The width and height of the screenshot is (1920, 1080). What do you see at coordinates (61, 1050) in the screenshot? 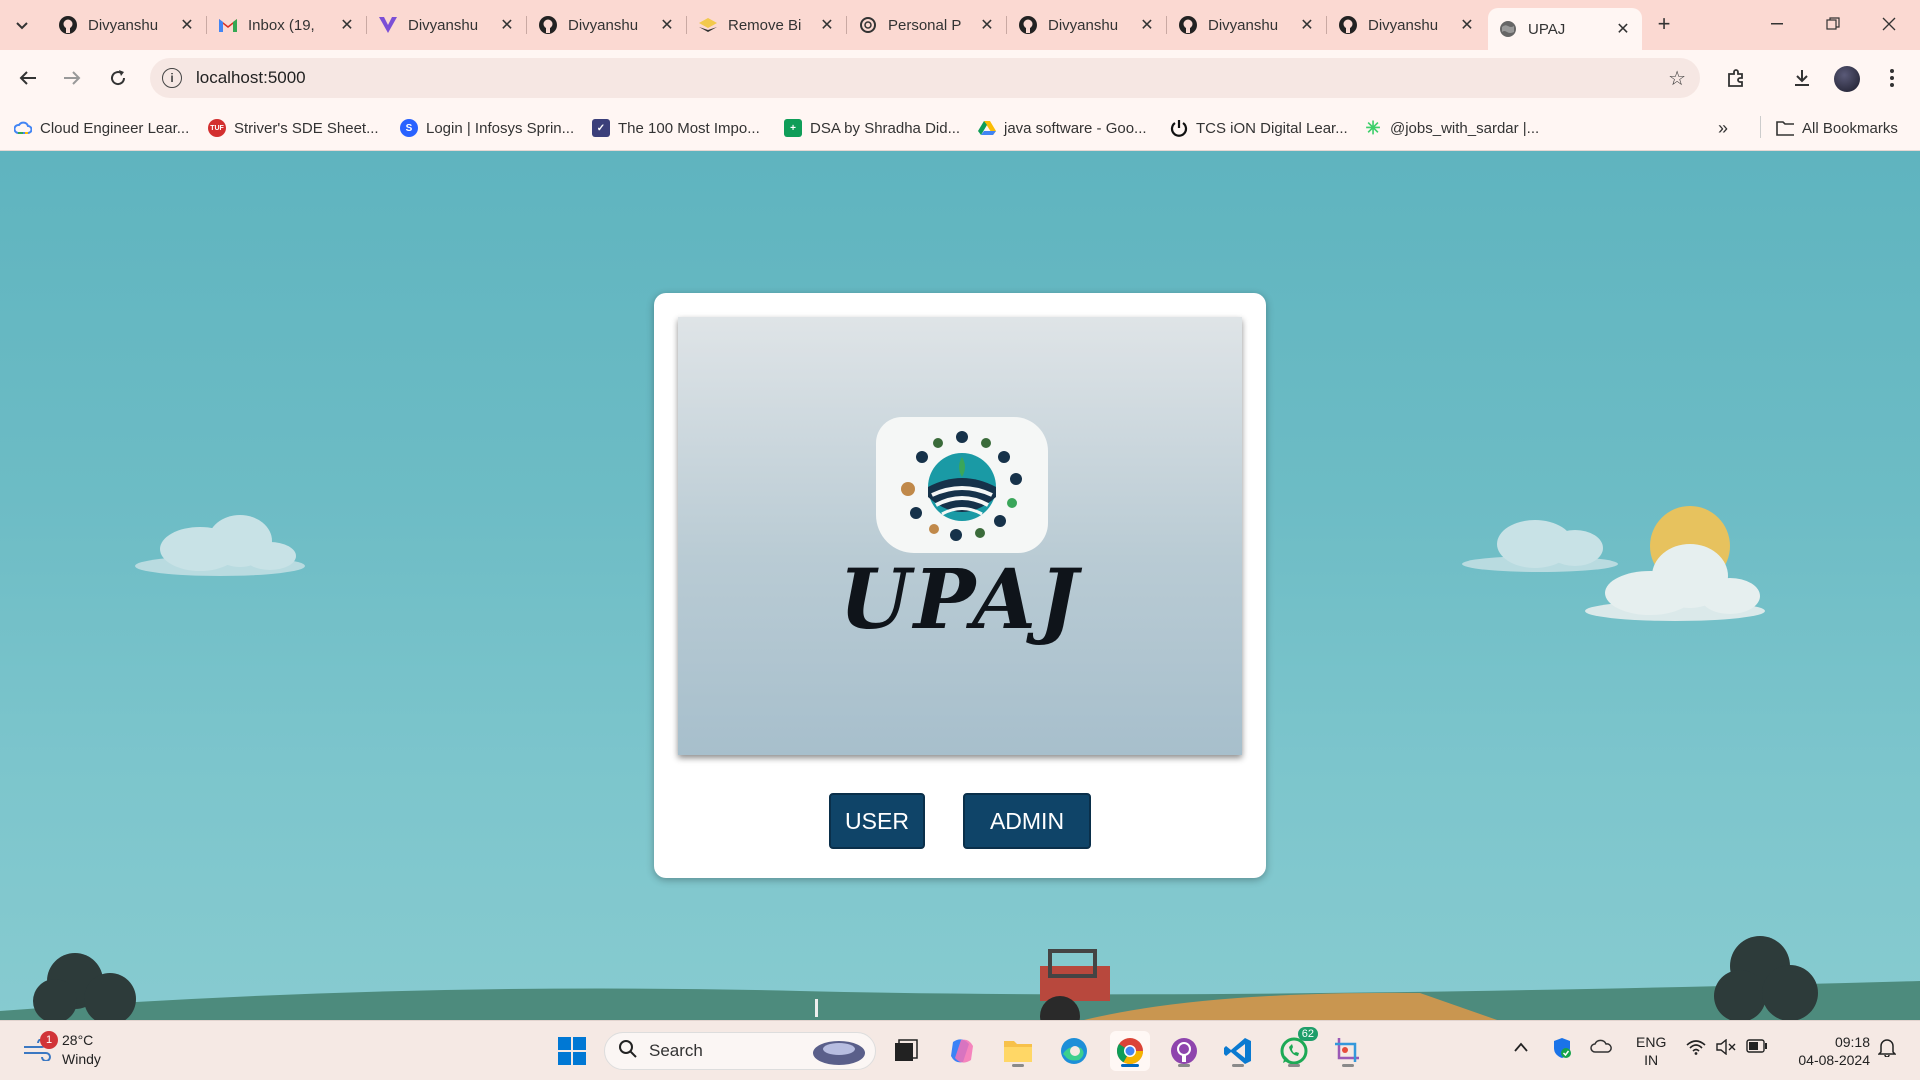
I see `weather-widget: 1 28°C Windy` at bounding box center [61, 1050].